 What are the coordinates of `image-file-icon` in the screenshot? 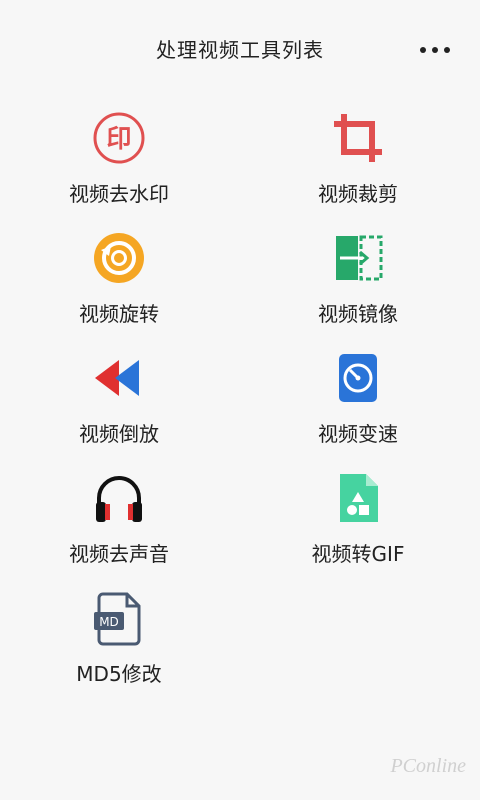 It's located at (359, 498).